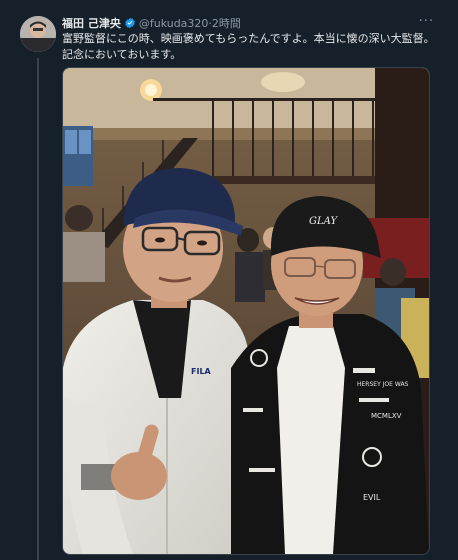  What do you see at coordinates (383, 384) in the screenshot?
I see `jacket-print-1: HERSEY JOE WAS` at bounding box center [383, 384].